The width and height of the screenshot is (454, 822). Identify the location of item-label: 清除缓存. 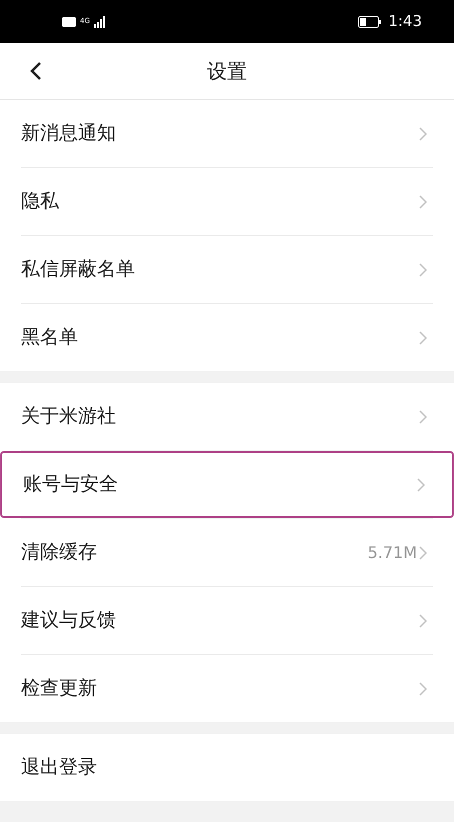
(59, 553).